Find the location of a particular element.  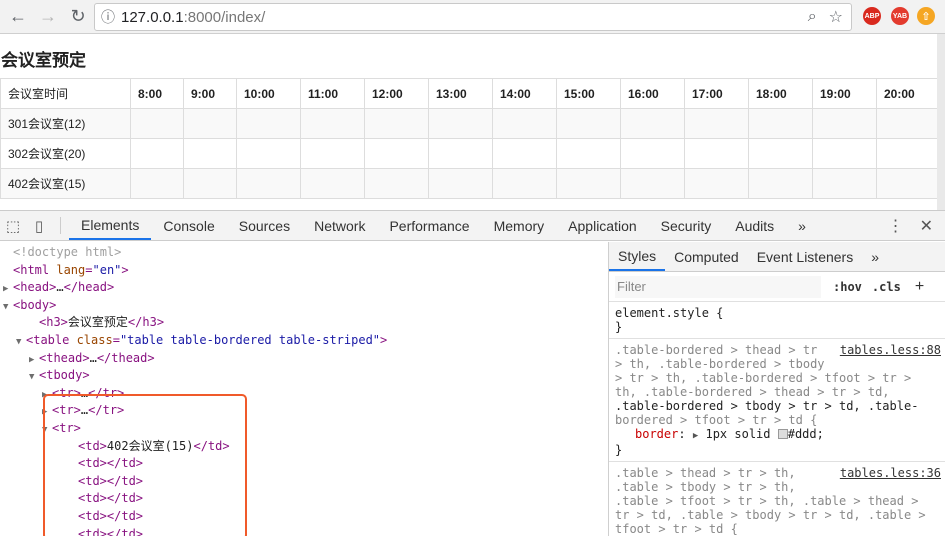

tab-elements: Elements is located at coordinates (110, 225).